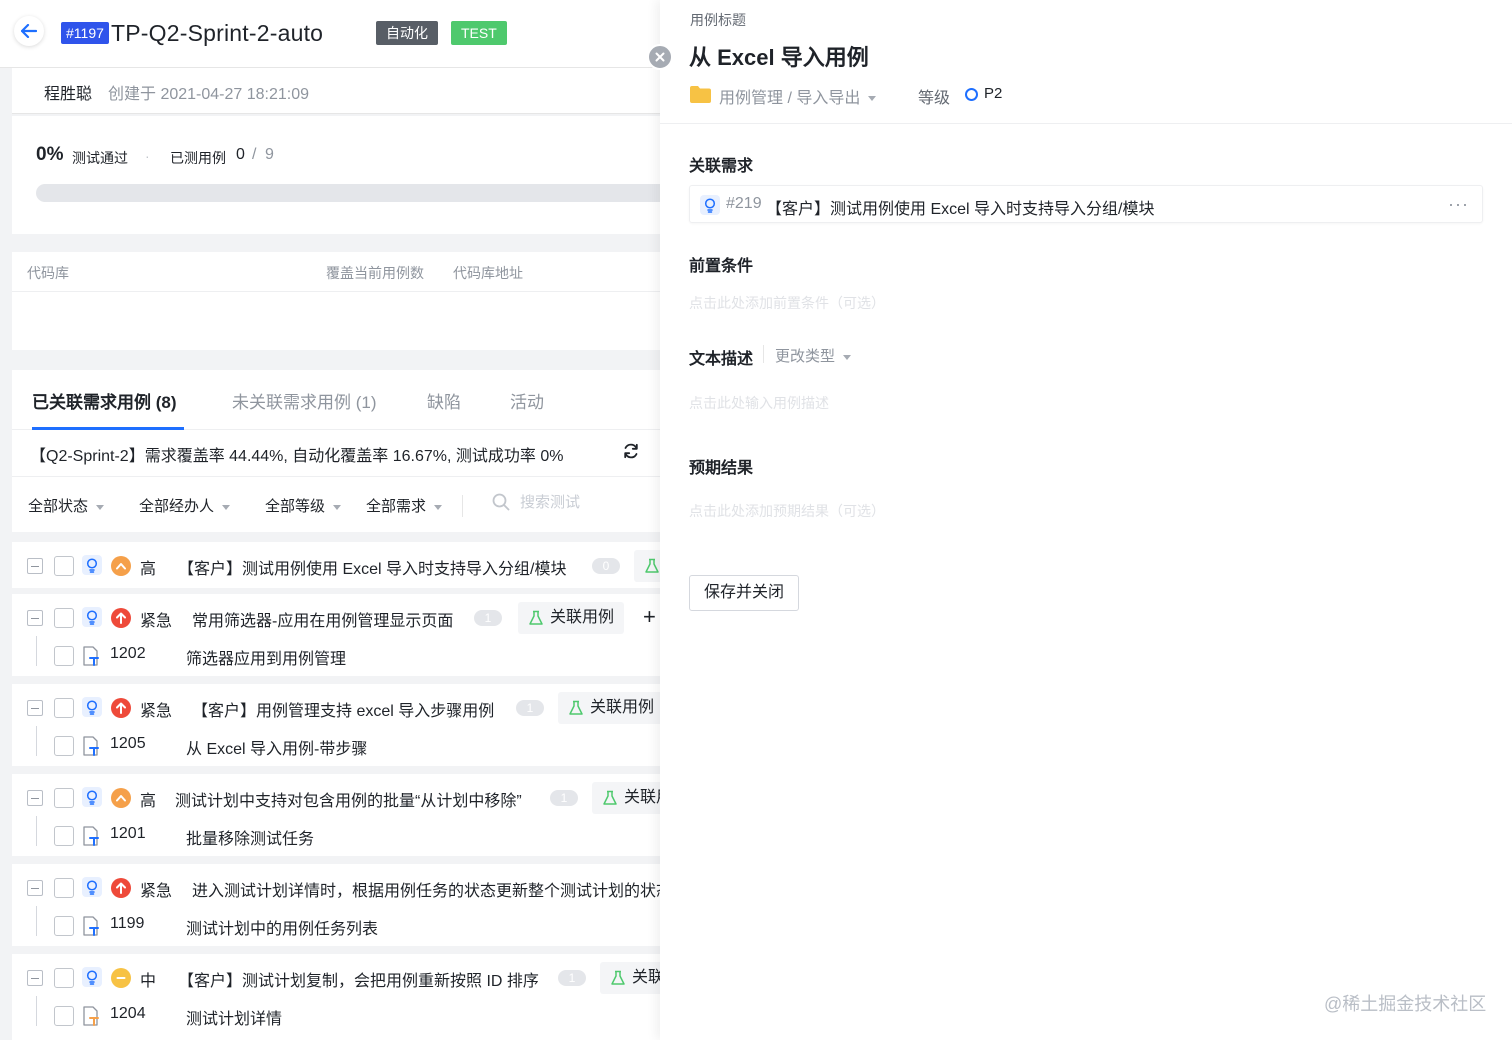 The image size is (1512, 1040). Describe the element at coordinates (1458, 204) in the screenshot. I see `more-options-icon: ···` at that location.